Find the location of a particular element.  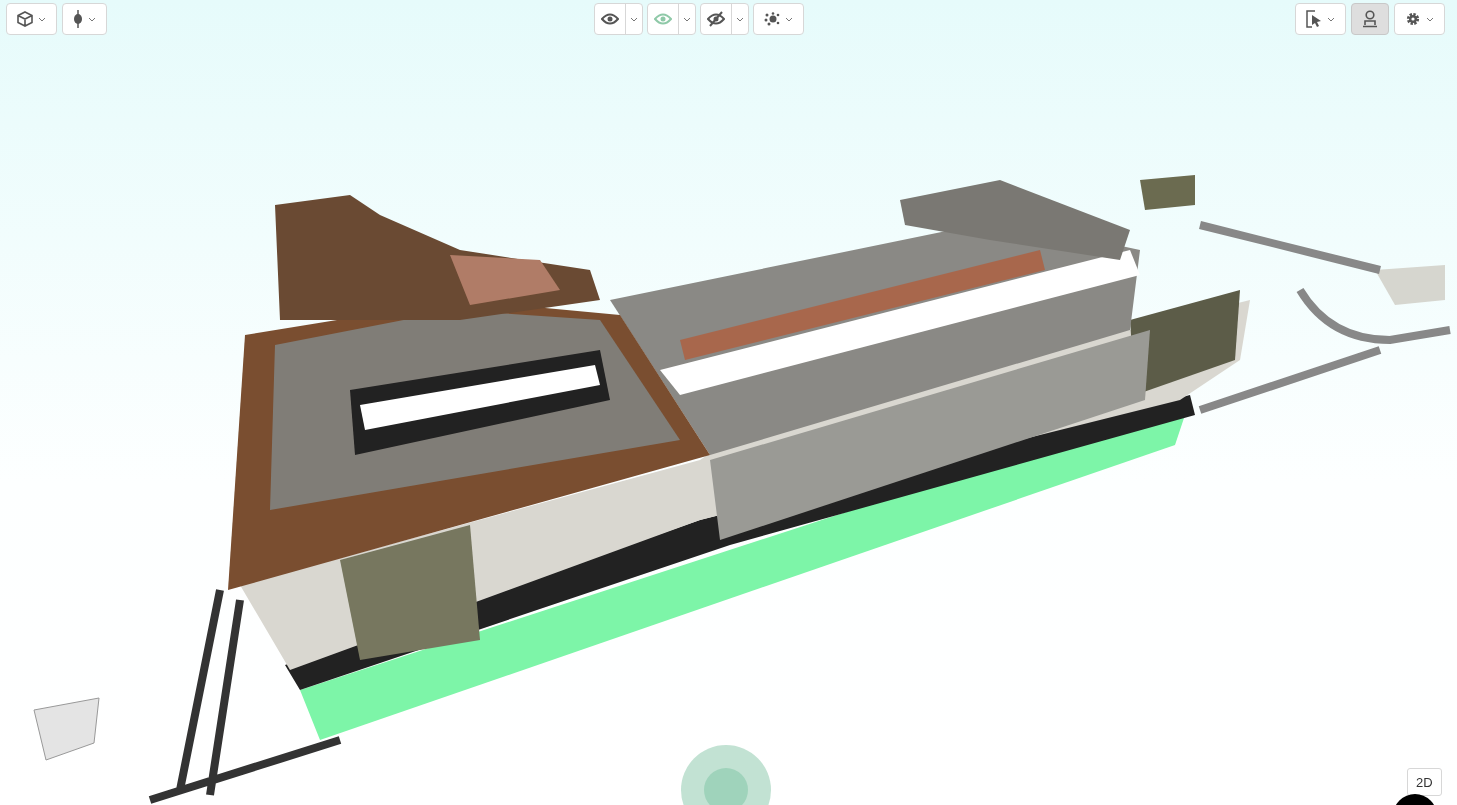

select-button is located at coordinates (1320, 19).